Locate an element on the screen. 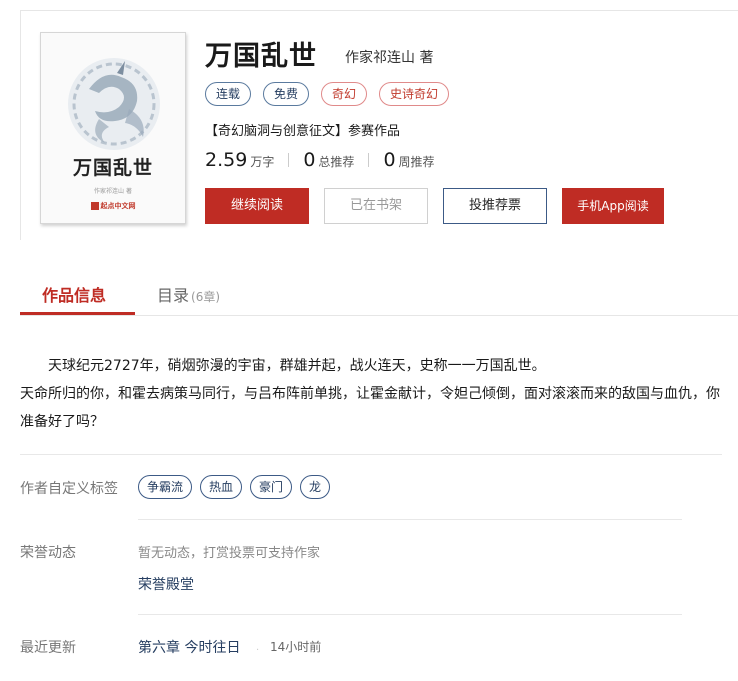 This screenshot has height=681, width=738. custom-tag: 热血 is located at coordinates (221, 487).